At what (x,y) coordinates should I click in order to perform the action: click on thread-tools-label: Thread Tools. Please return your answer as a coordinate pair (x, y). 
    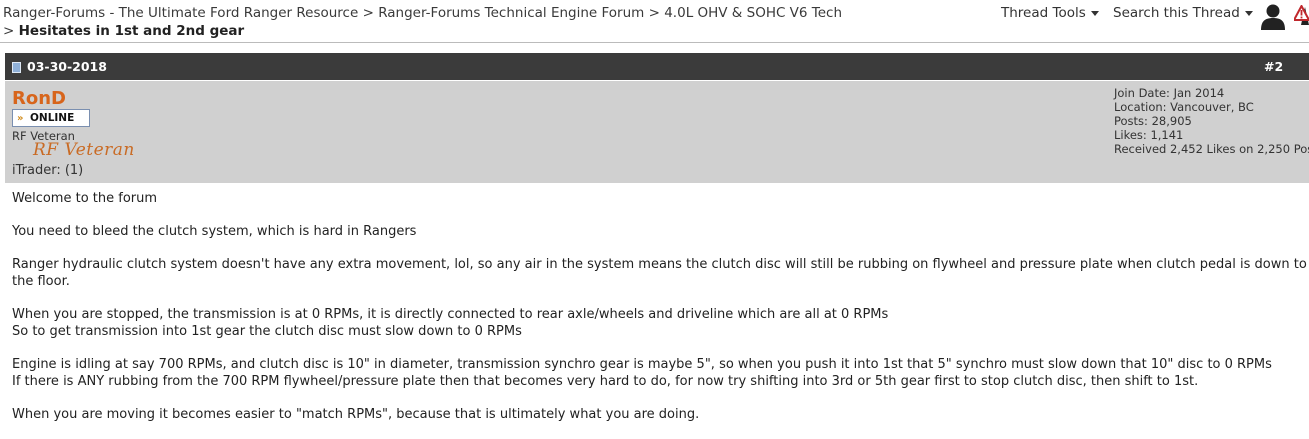
    Looking at the image, I should click on (1043, 13).